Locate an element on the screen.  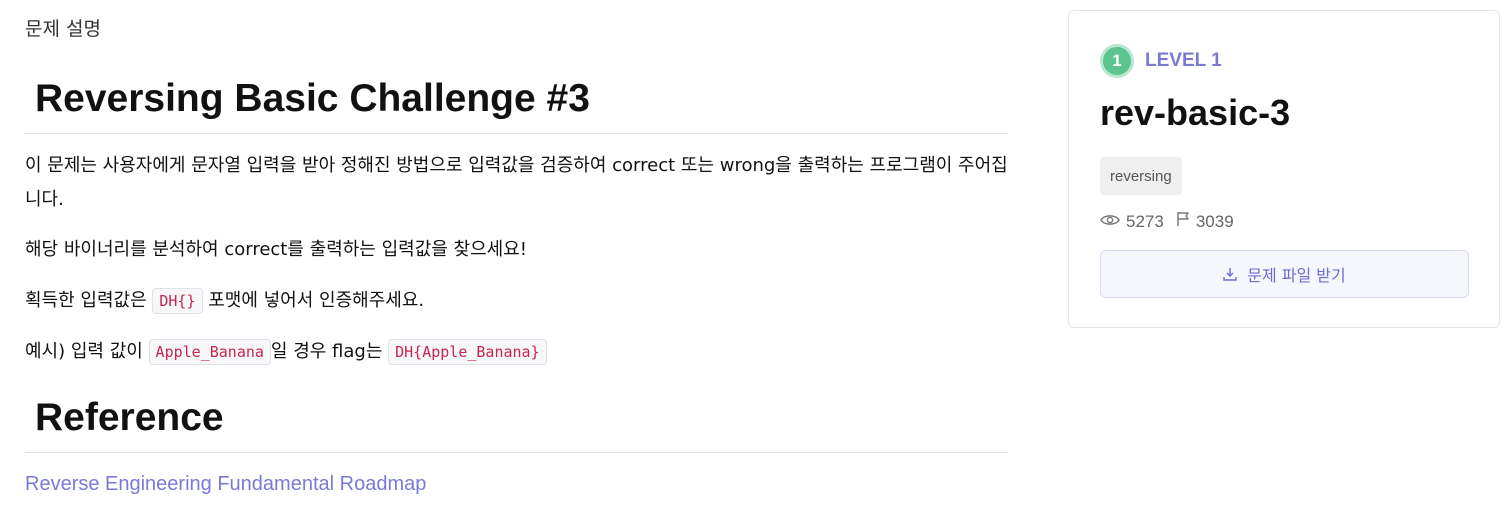
download-icon is located at coordinates (1230, 274).